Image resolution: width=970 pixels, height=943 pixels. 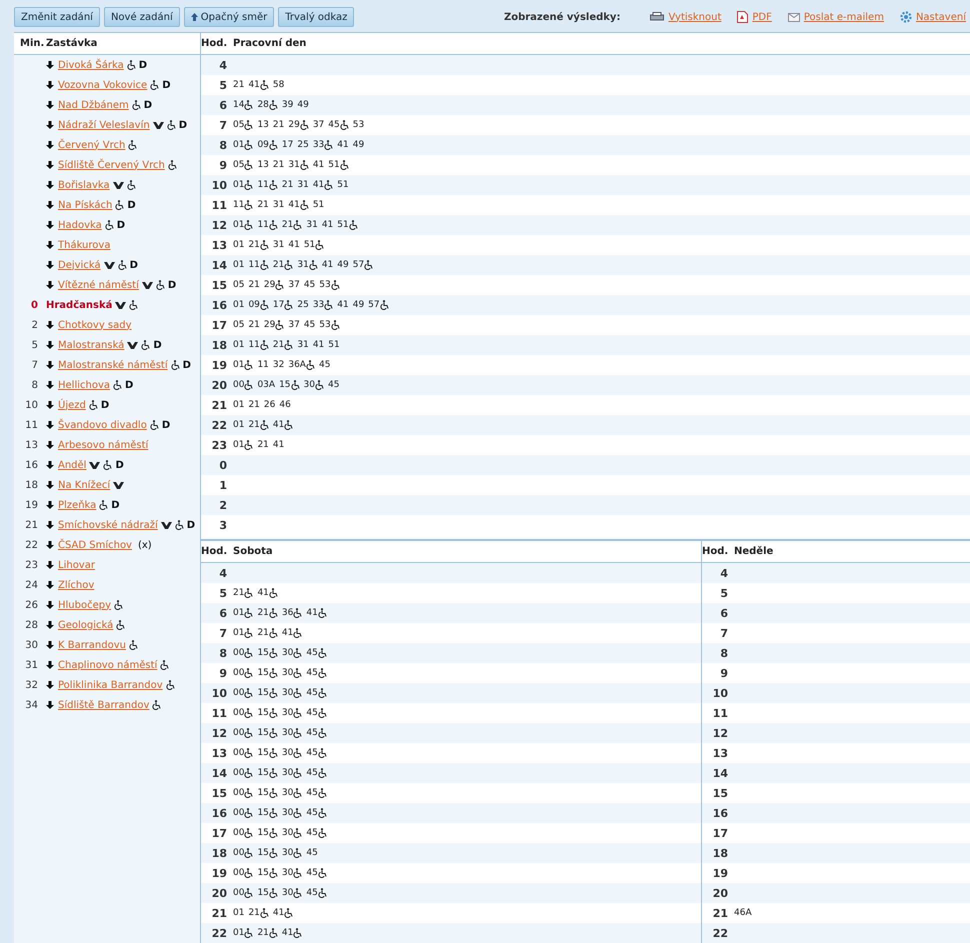 What do you see at coordinates (80, 225) in the screenshot?
I see `stop-link: Hadovka` at bounding box center [80, 225].